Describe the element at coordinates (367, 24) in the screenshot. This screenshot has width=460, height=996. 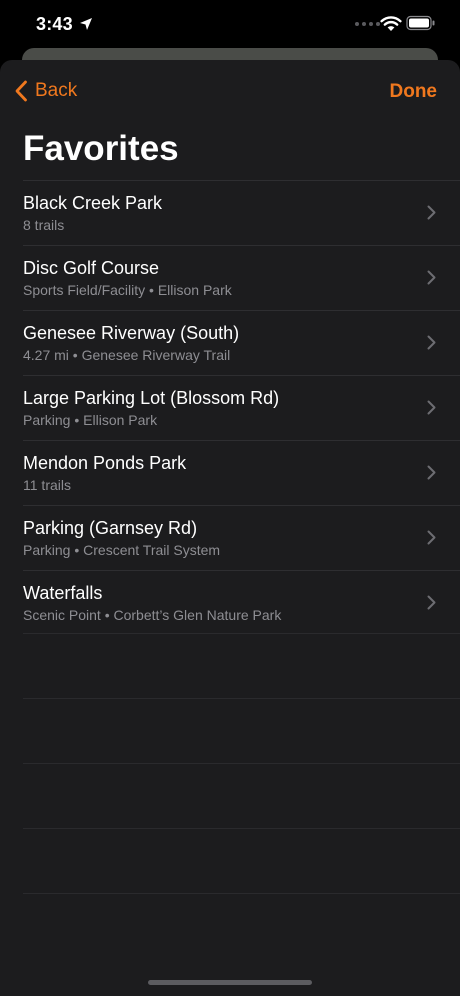
I see `cellular-signal-icon` at that location.